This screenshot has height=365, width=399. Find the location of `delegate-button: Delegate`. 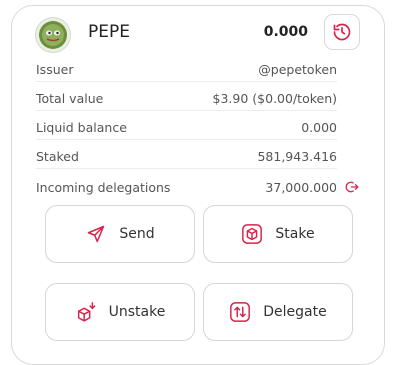

delegate-button: Delegate is located at coordinates (278, 312).